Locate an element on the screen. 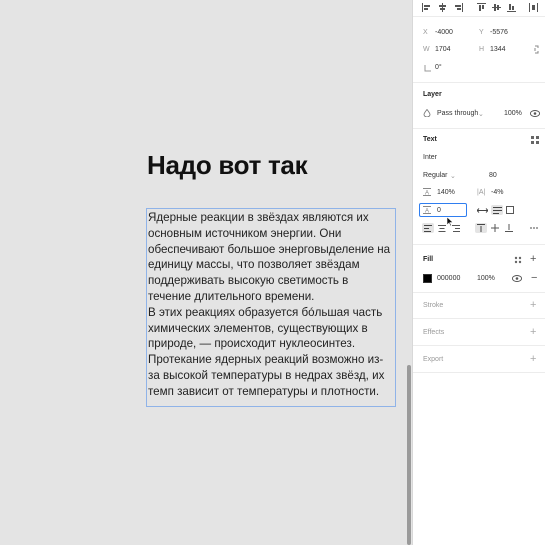 The width and height of the screenshot is (545, 545). auto-width-icon is located at coordinates (482, 210).